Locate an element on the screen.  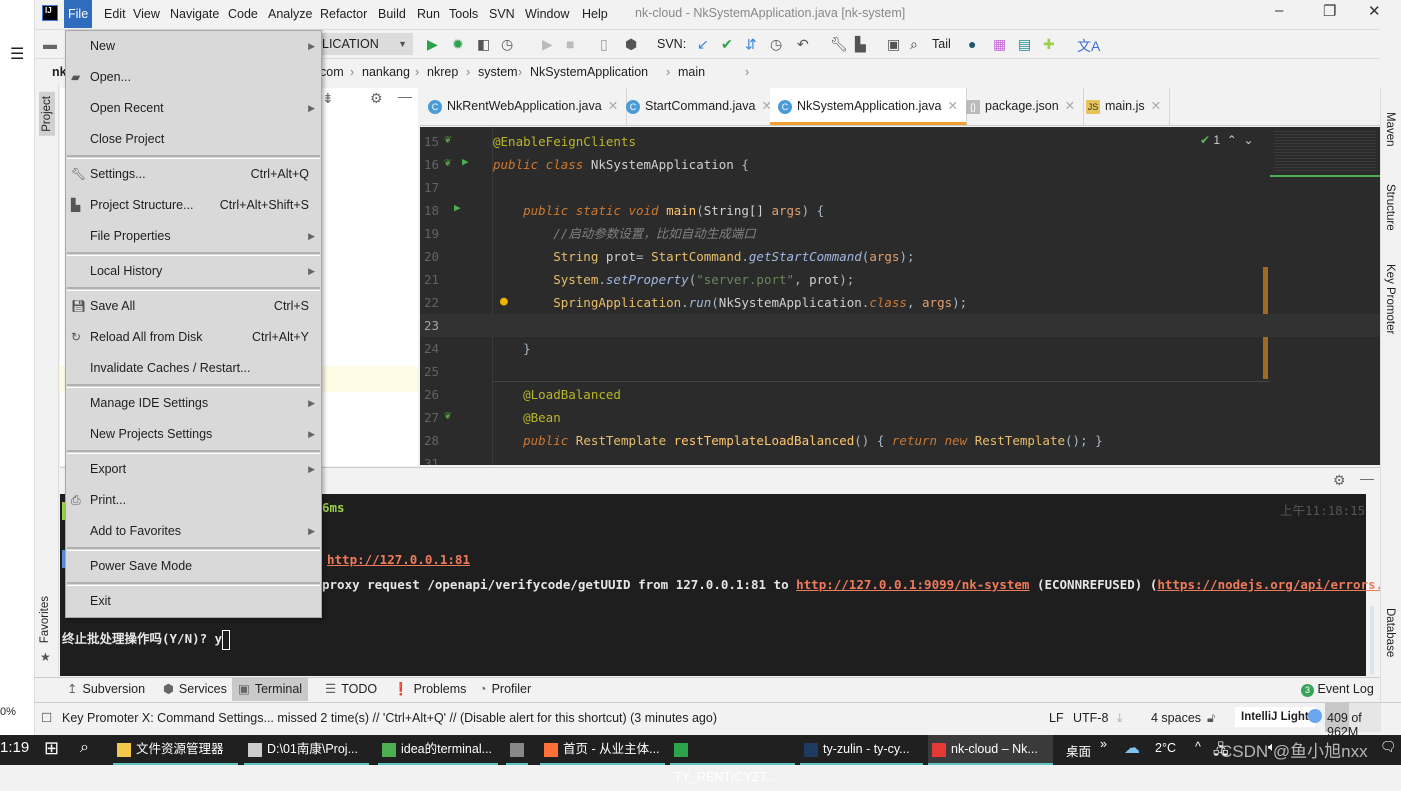
theme-indicator: IntelliJ Light is located at coordinates (1275, 717).